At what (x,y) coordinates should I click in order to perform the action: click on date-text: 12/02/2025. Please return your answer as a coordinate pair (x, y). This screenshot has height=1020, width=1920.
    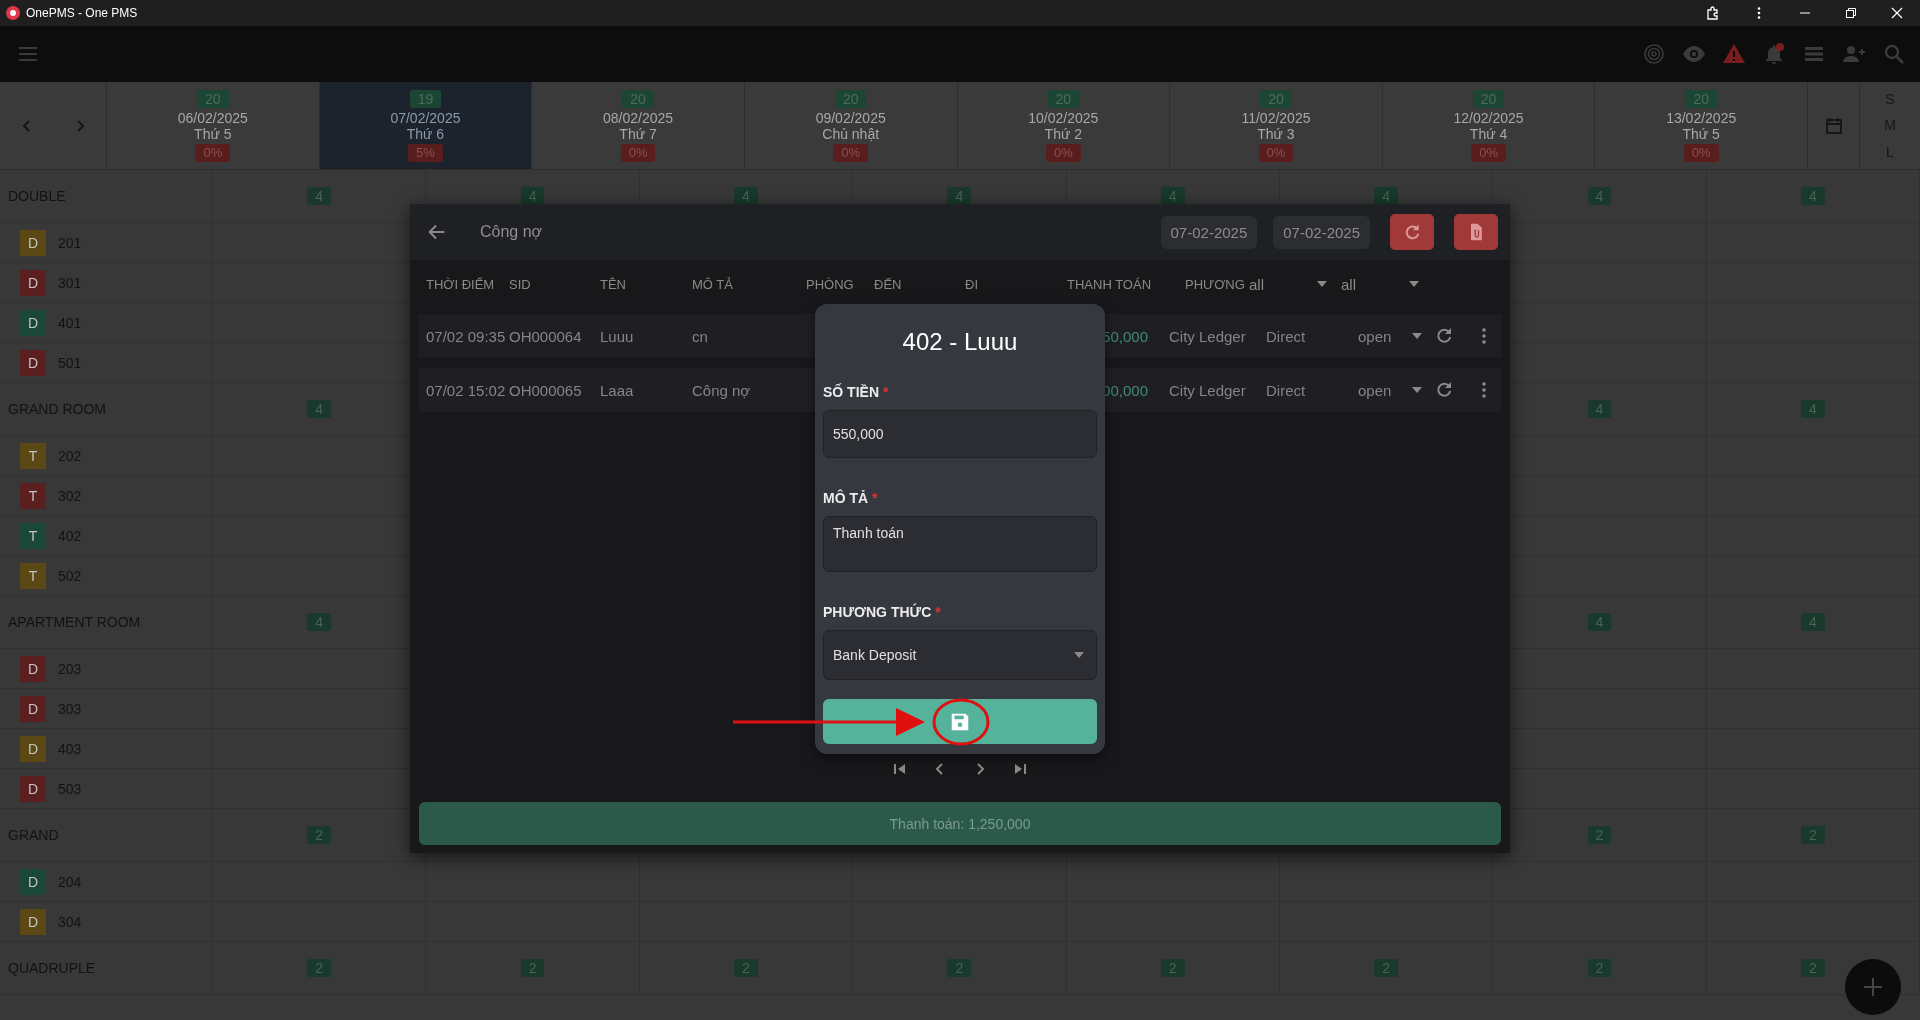
    Looking at the image, I should click on (1488, 117).